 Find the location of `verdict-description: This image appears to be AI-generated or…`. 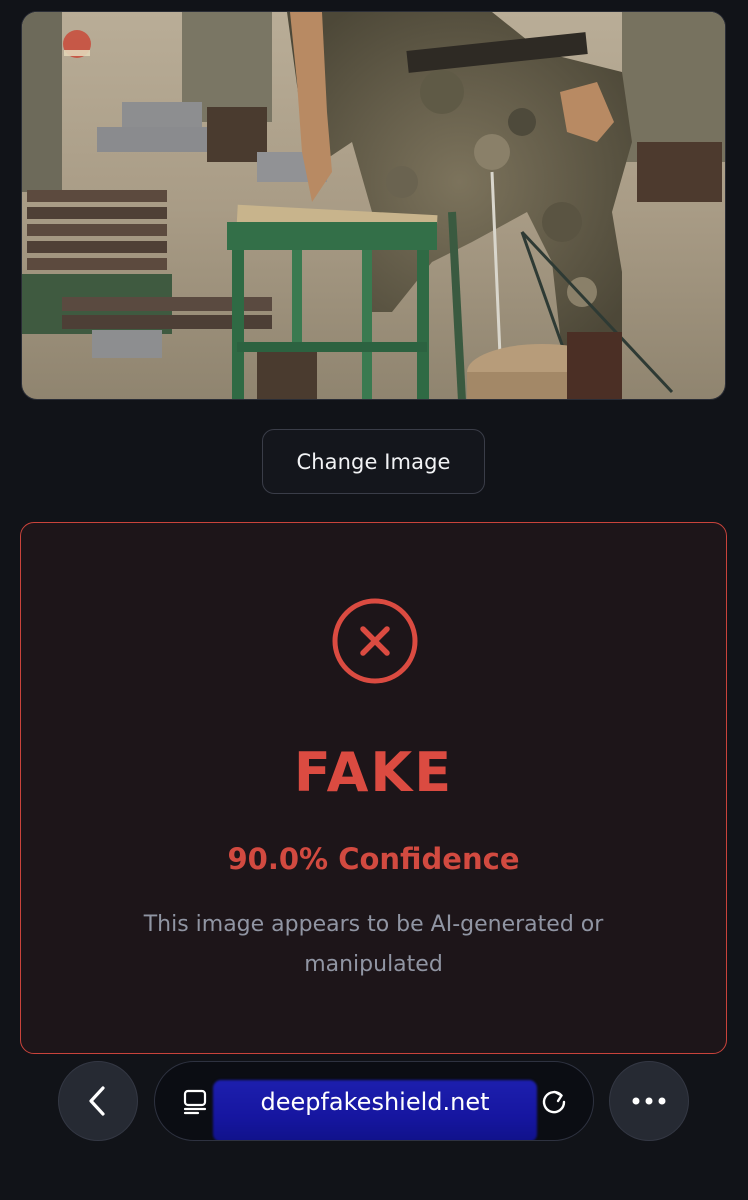

verdict-description: This image appears to be AI-generated or… is located at coordinates (373, 944).